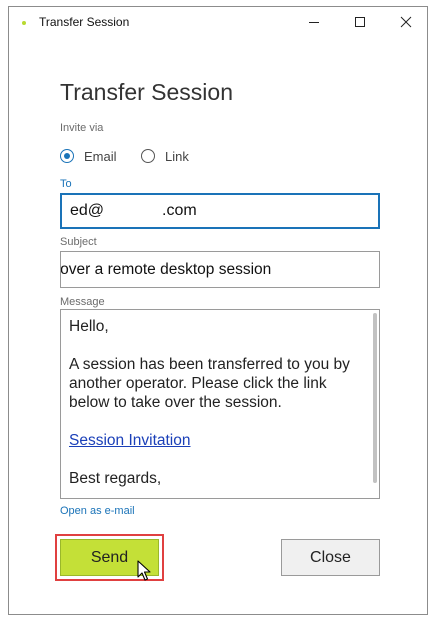 The width and height of the screenshot is (436, 627). What do you see at coordinates (89, 326) in the screenshot?
I see `message-greeting: Hello,` at bounding box center [89, 326].